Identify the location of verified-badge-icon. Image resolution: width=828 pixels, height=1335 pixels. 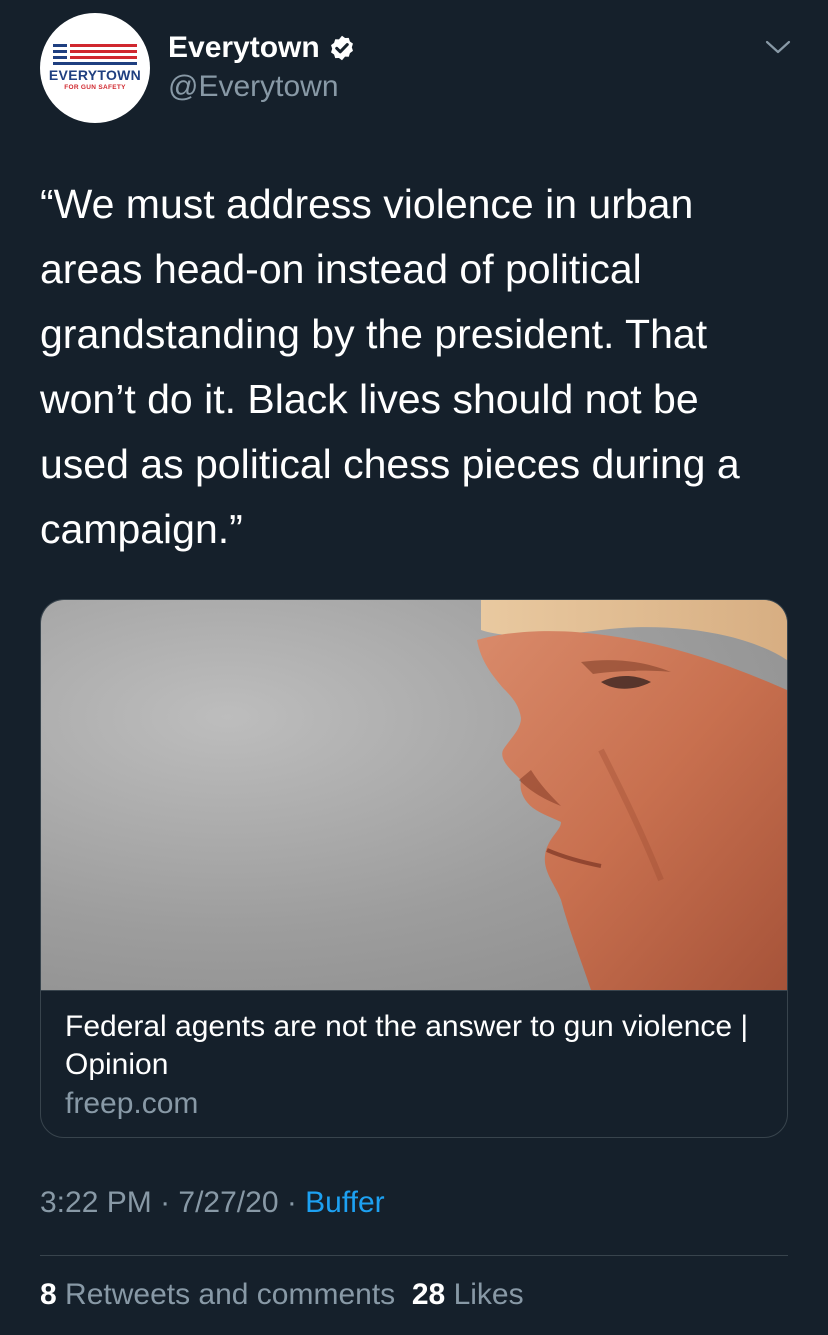
(341, 48).